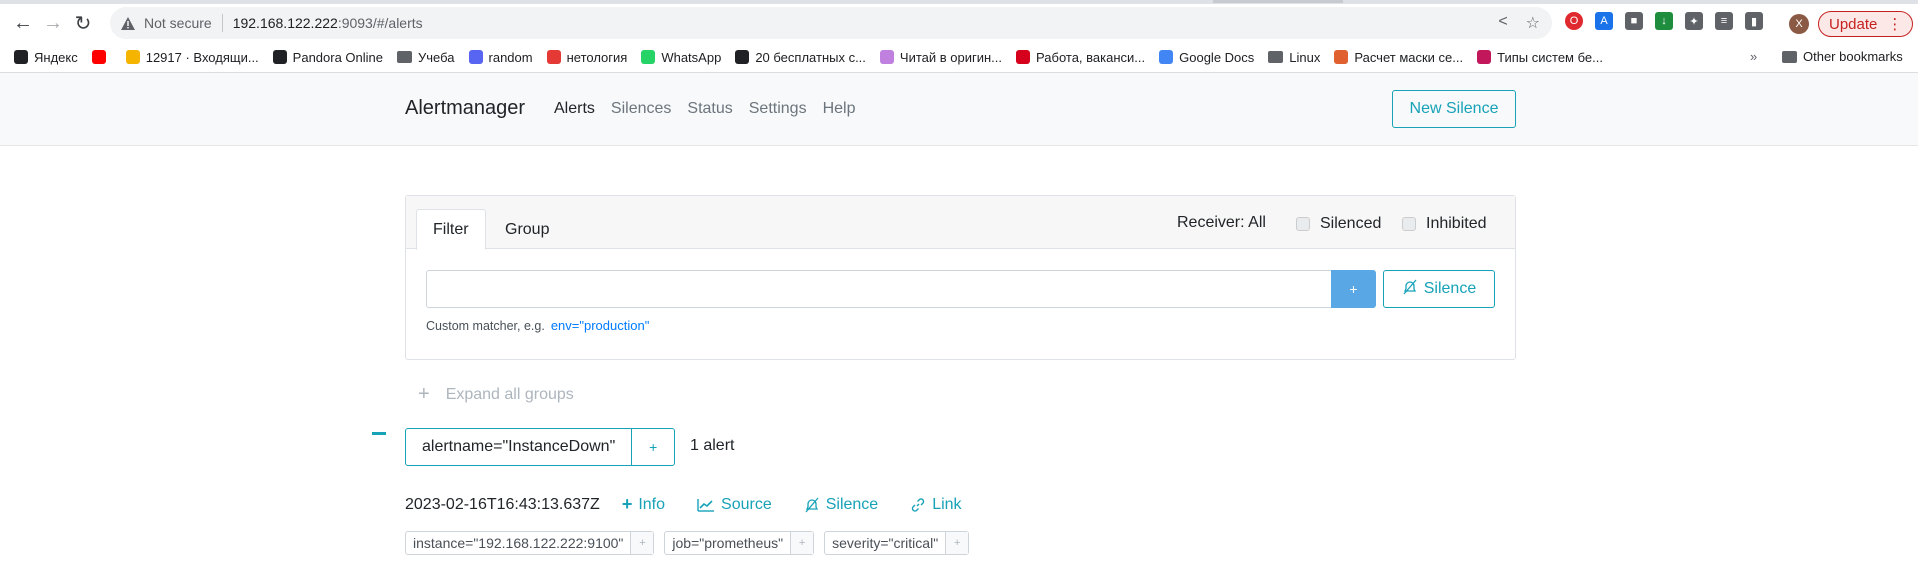  I want to click on label-chip-text: instance="192.168.122.222:9100", so click(519, 543).